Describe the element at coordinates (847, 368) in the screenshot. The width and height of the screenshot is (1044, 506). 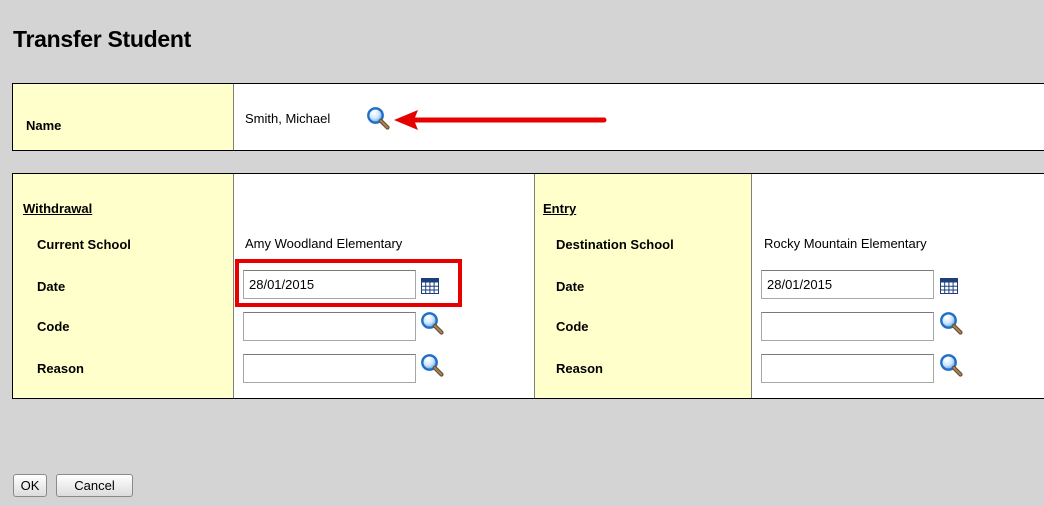
I see `entry-reason-field` at that location.